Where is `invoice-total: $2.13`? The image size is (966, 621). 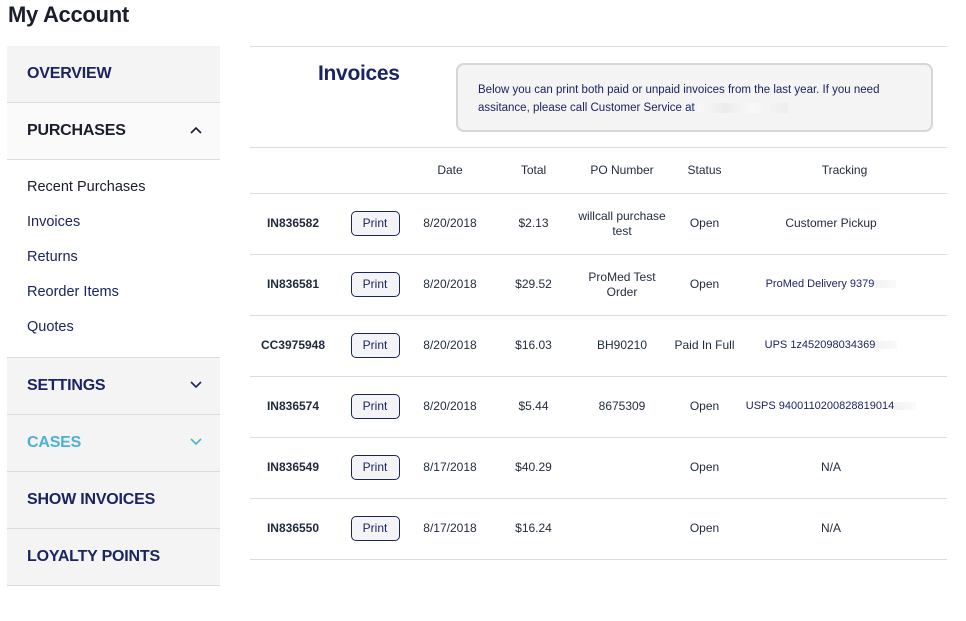 invoice-total: $2.13 is located at coordinates (533, 224).